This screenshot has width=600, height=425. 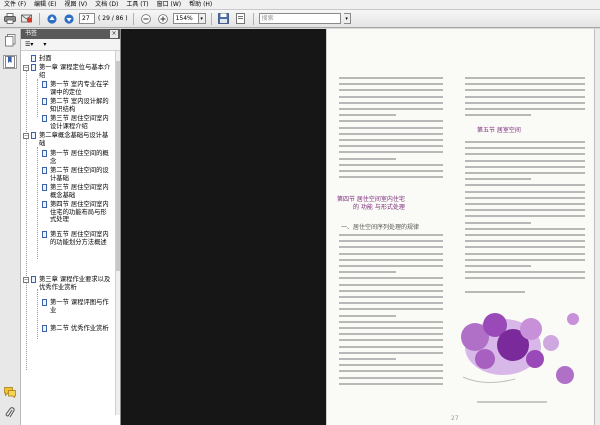 I want to click on options-menu-button: ☰▾, so click(x=29, y=44).